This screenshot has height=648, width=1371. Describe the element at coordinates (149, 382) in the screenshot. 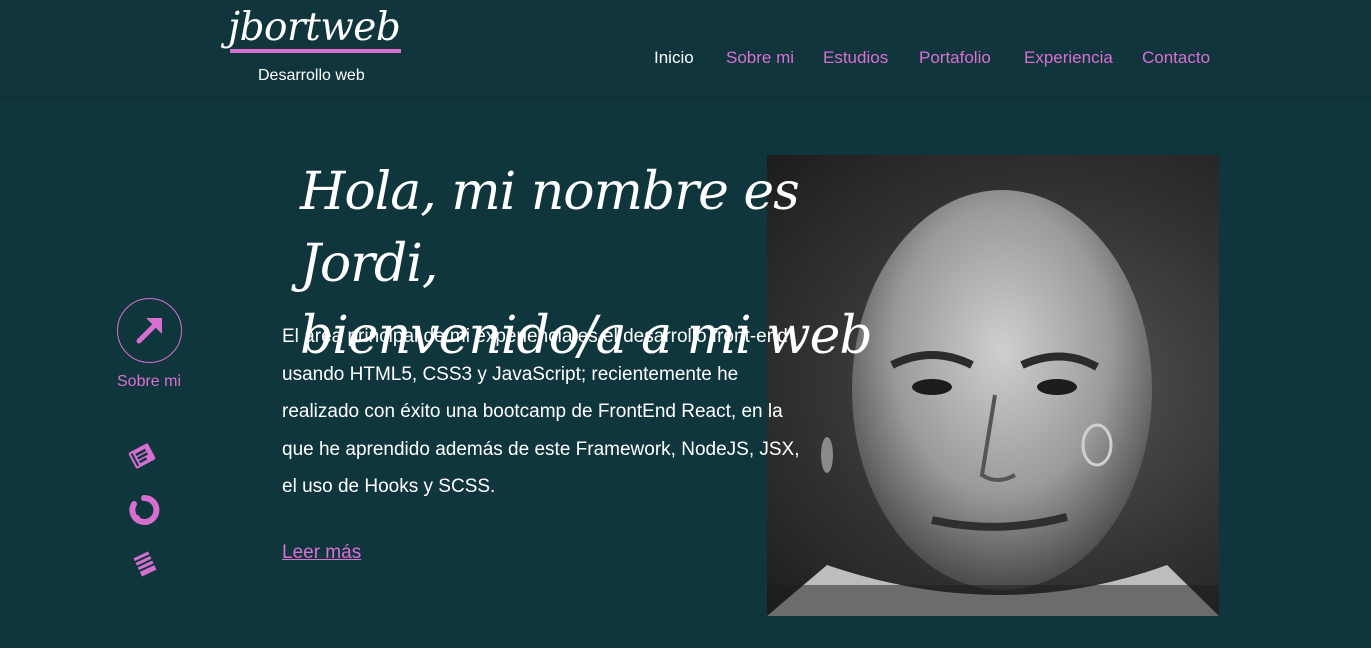

I see `sobre-mi-label: Sobre mi` at that location.